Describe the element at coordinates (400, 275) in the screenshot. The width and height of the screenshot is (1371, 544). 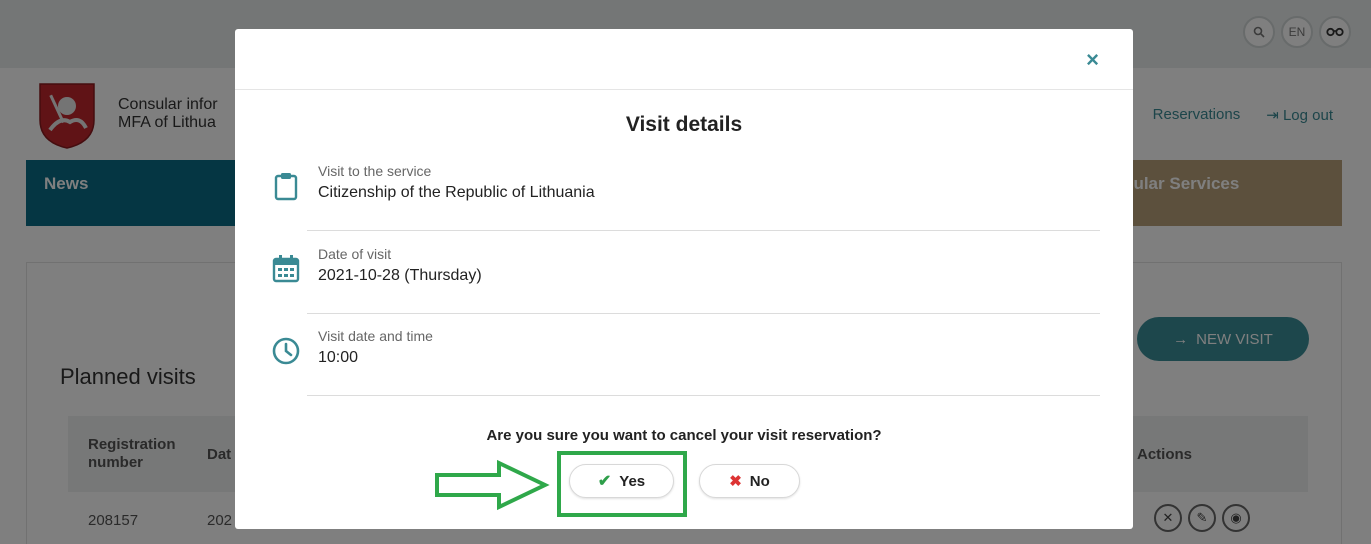
I see `detail-value: 2021-10-28 (Thursday)` at that location.